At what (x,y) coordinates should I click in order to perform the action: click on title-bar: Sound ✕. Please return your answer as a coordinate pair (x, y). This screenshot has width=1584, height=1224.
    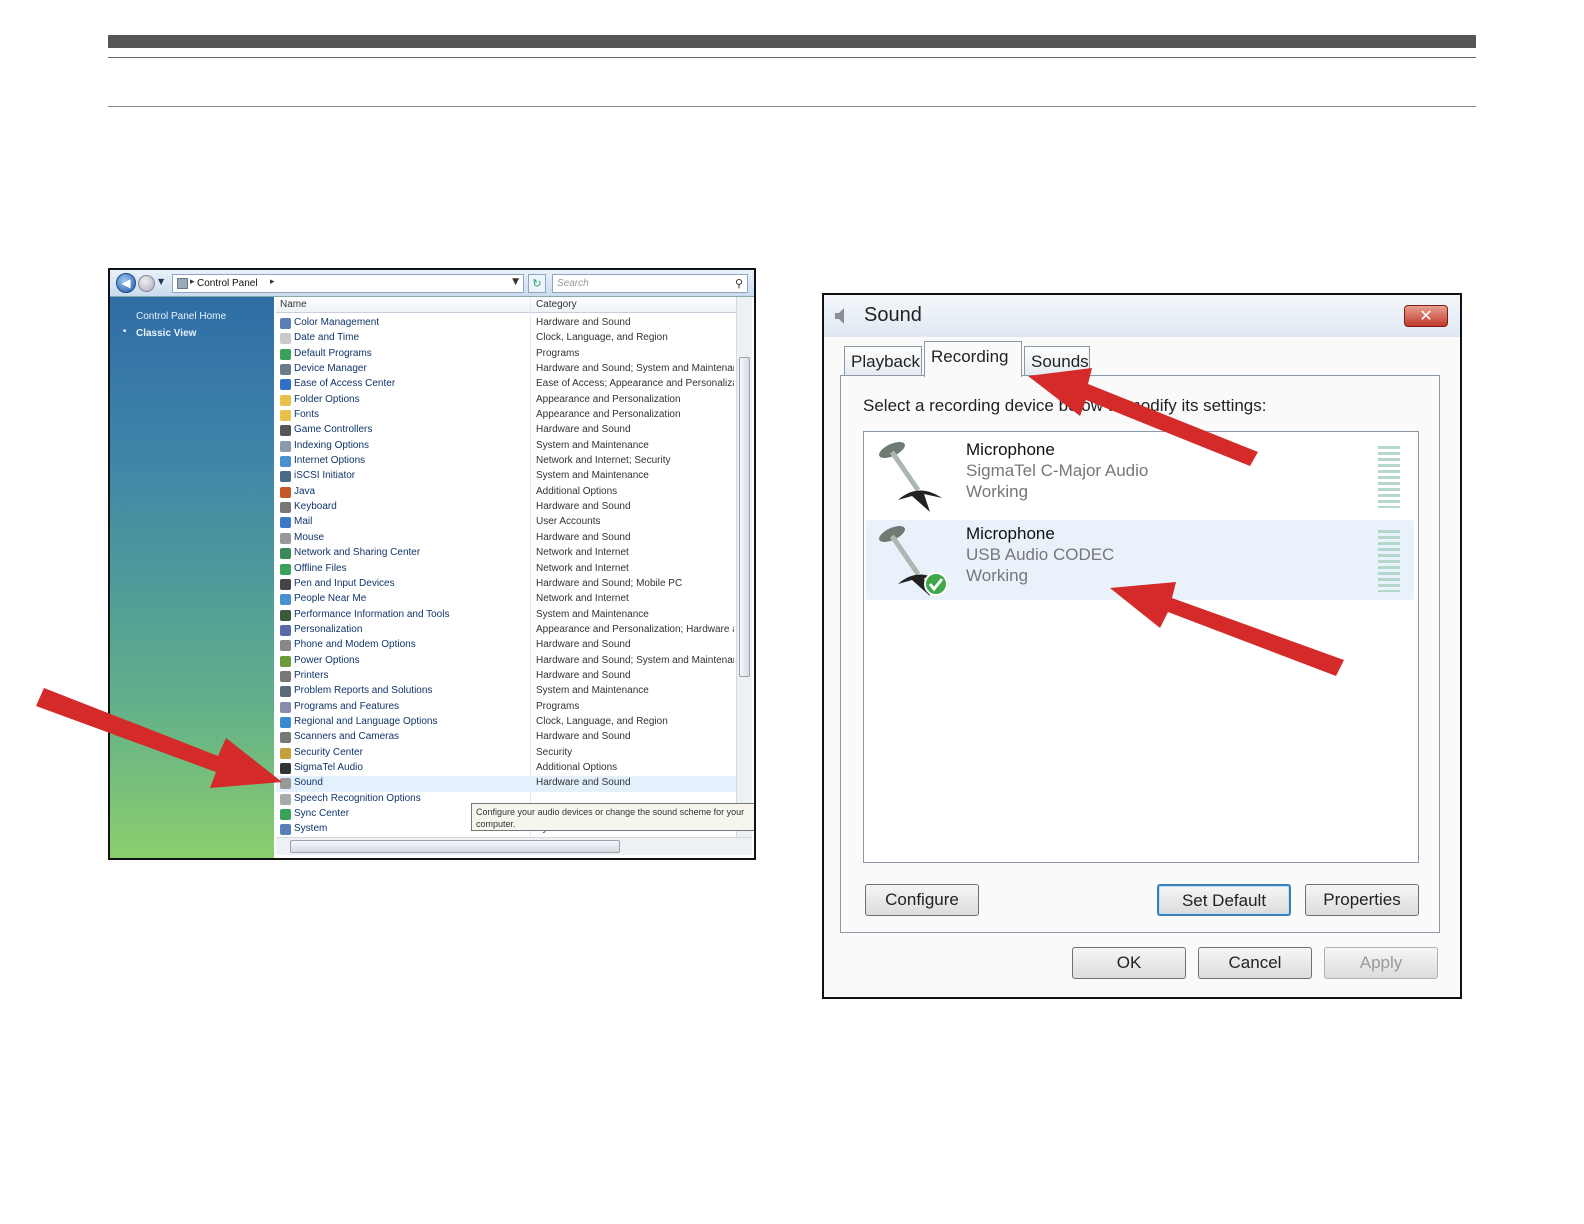
    Looking at the image, I should click on (1142, 316).